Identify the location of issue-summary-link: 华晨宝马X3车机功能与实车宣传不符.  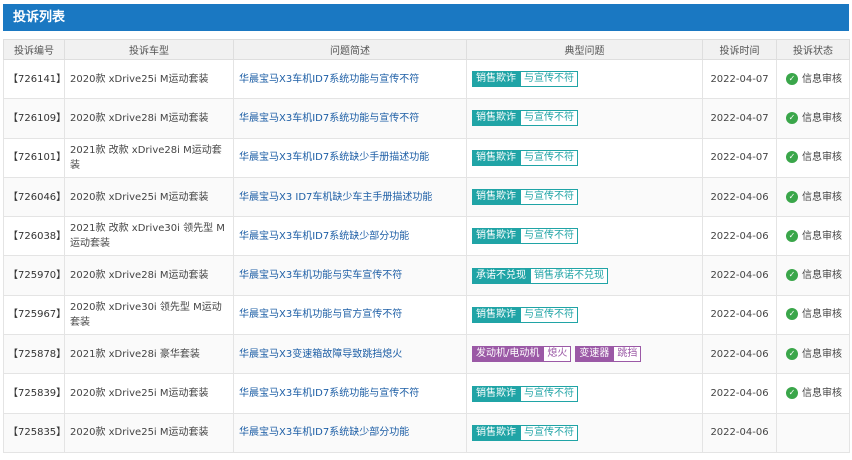
(350, 275).